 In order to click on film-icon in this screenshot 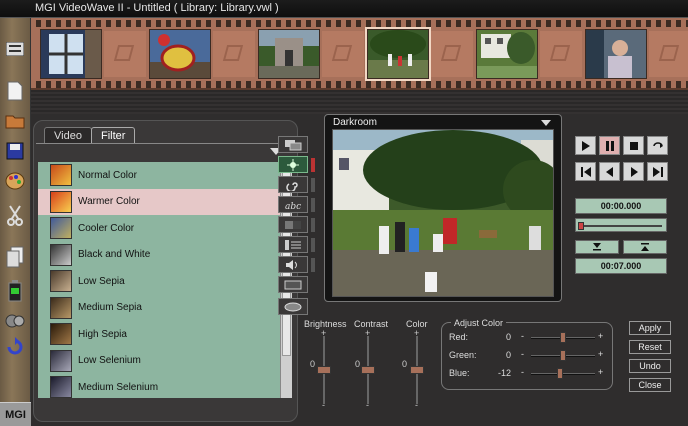, I will do `click(293, 284)`.